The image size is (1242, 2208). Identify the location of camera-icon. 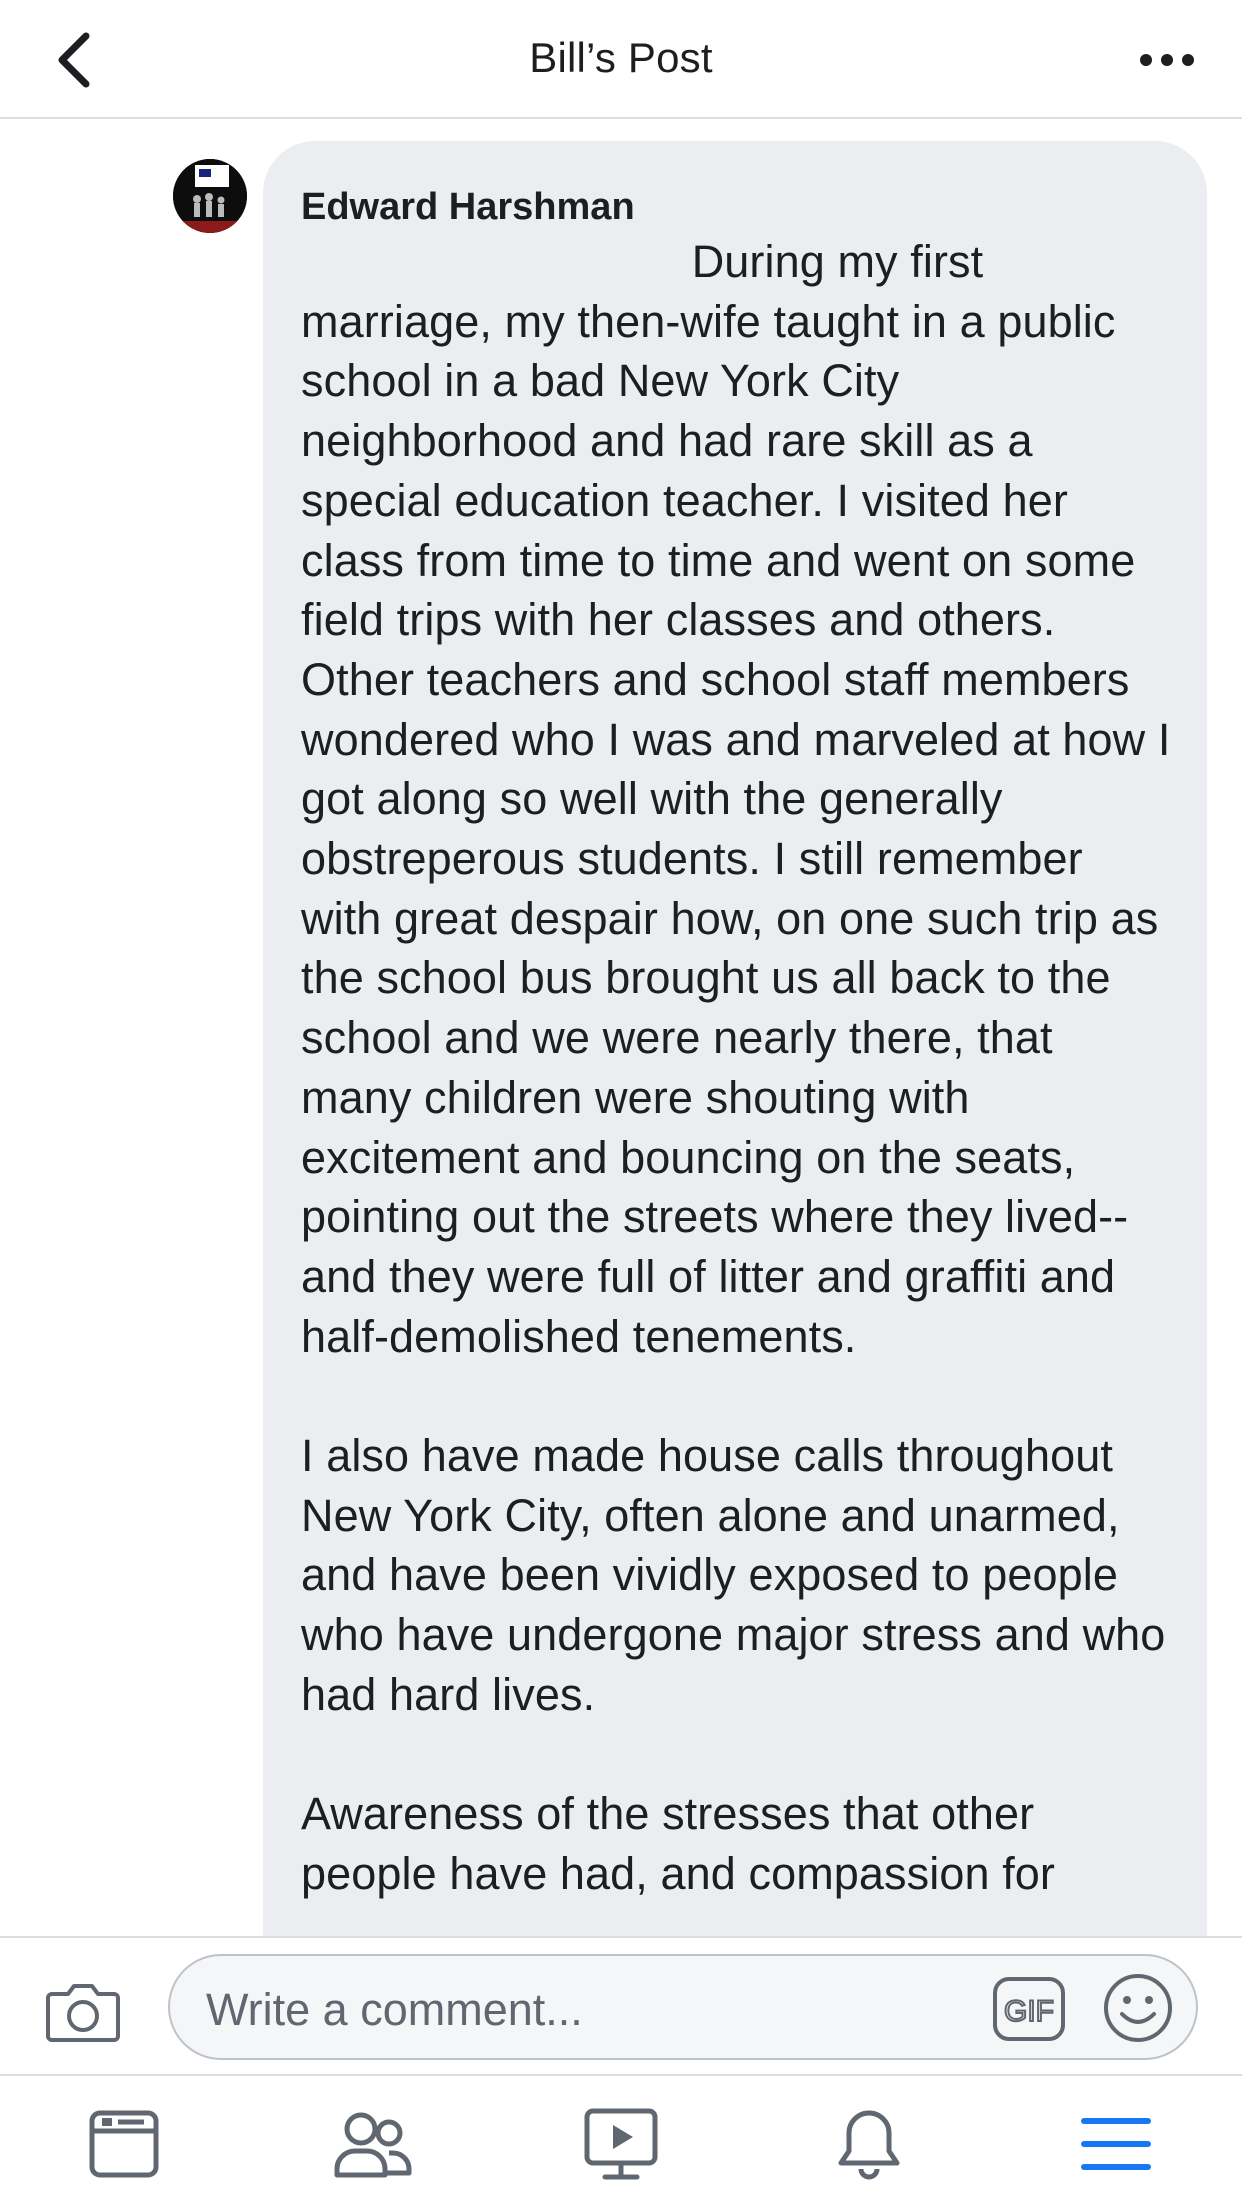
(83, 2013).